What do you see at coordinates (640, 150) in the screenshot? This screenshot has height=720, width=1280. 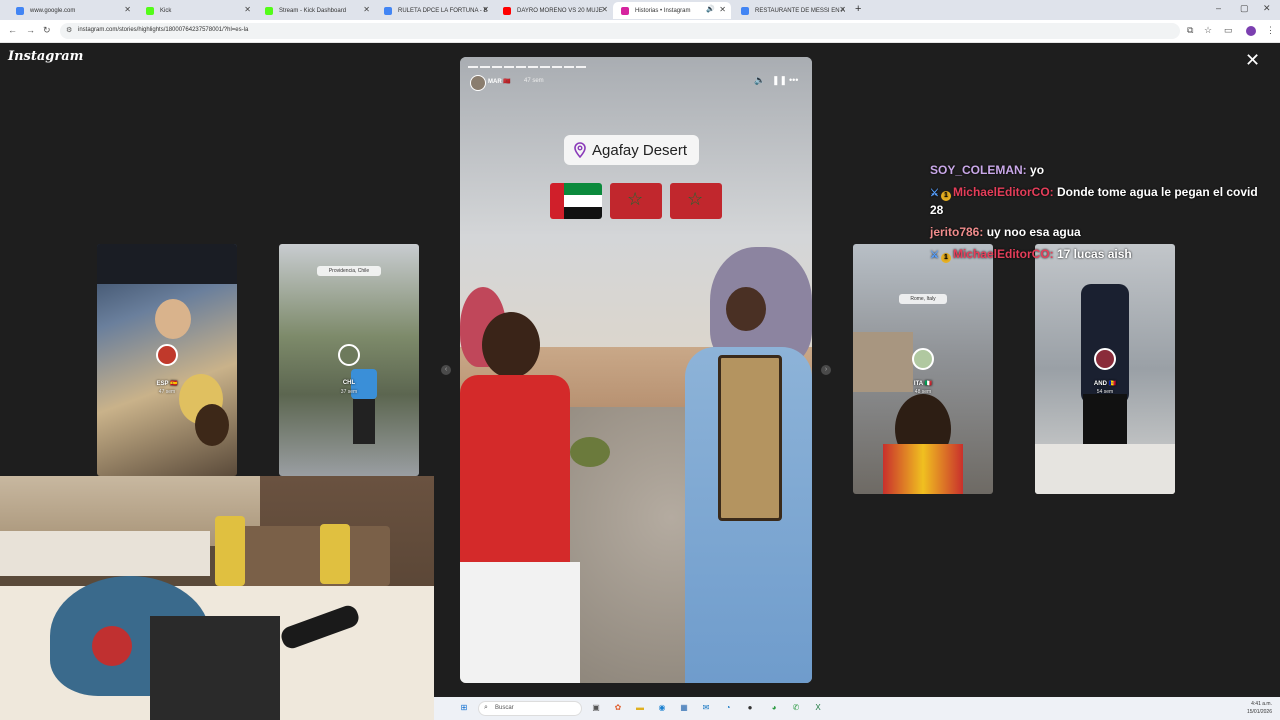 I see `location-label: Agafay Desert` at bounding box center [640, 150].